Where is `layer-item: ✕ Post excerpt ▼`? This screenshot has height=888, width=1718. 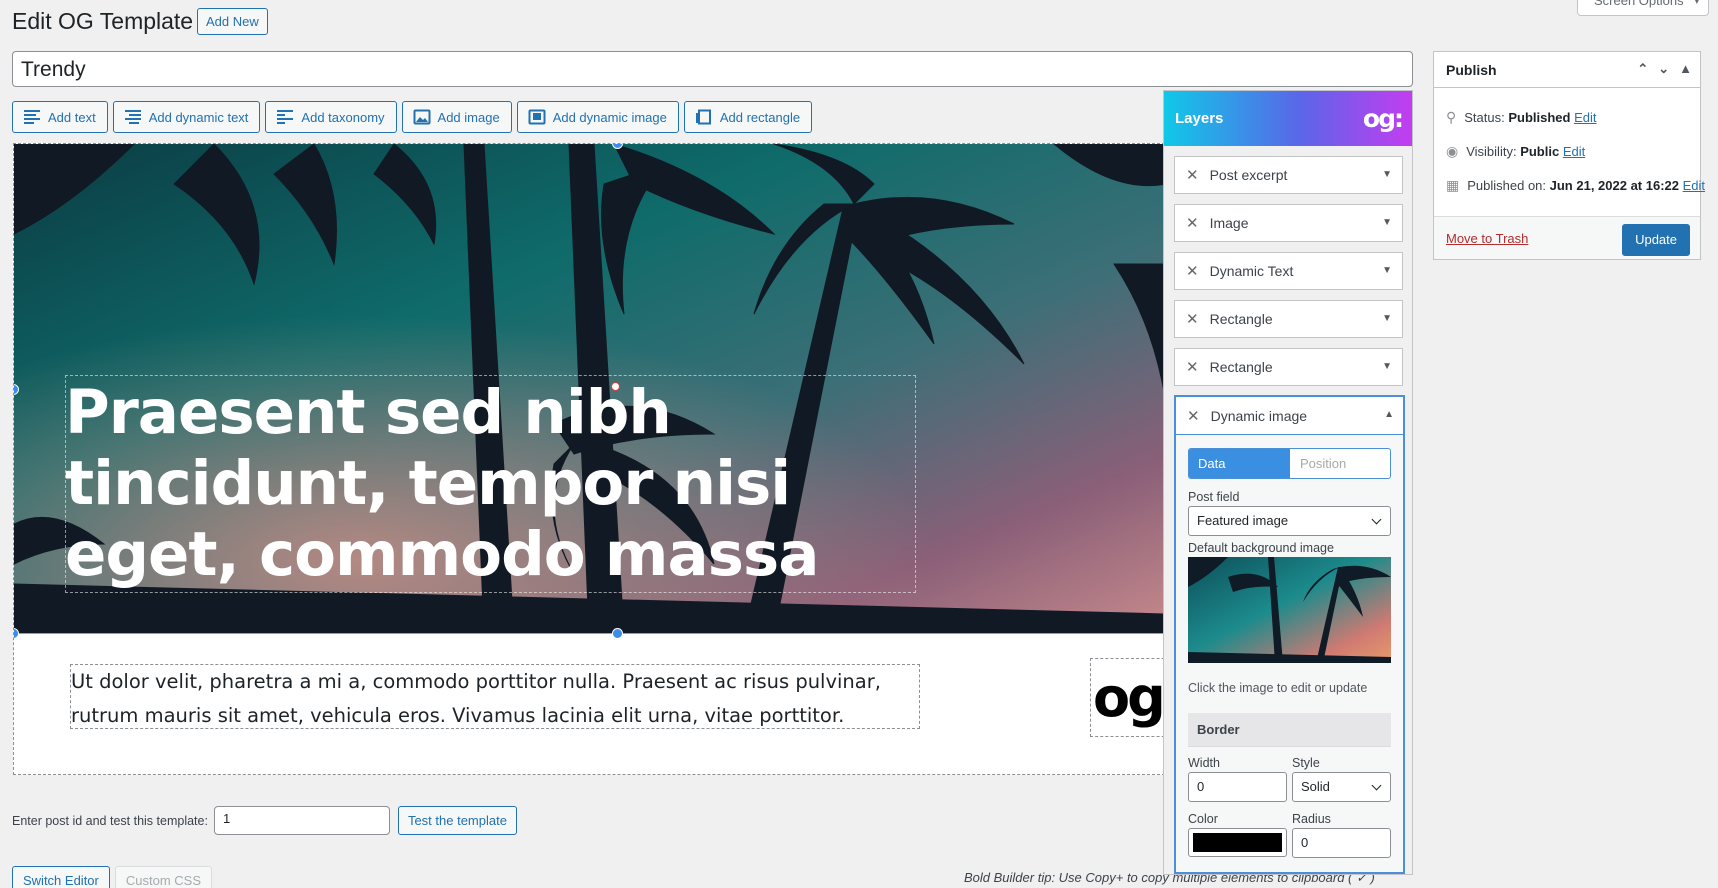 layer-item: ✕ Post excerpt ▼ is located at coordinates (1288, 175).